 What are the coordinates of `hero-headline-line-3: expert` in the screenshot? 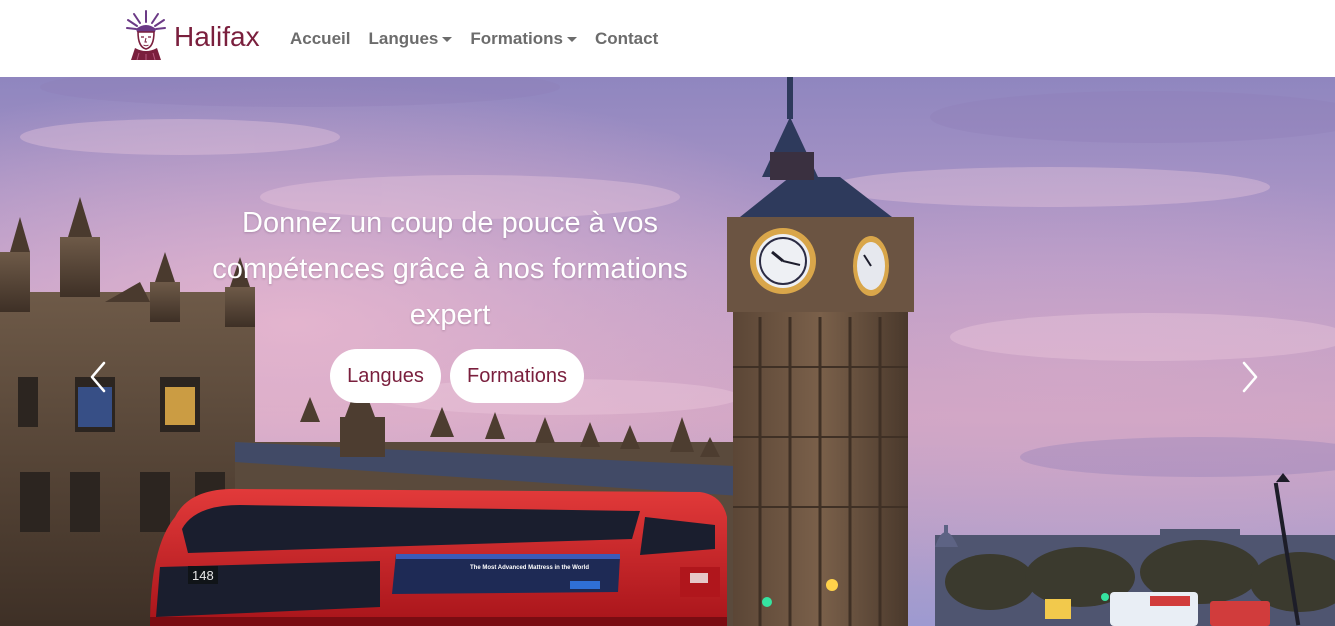 It's located at (450, 315).